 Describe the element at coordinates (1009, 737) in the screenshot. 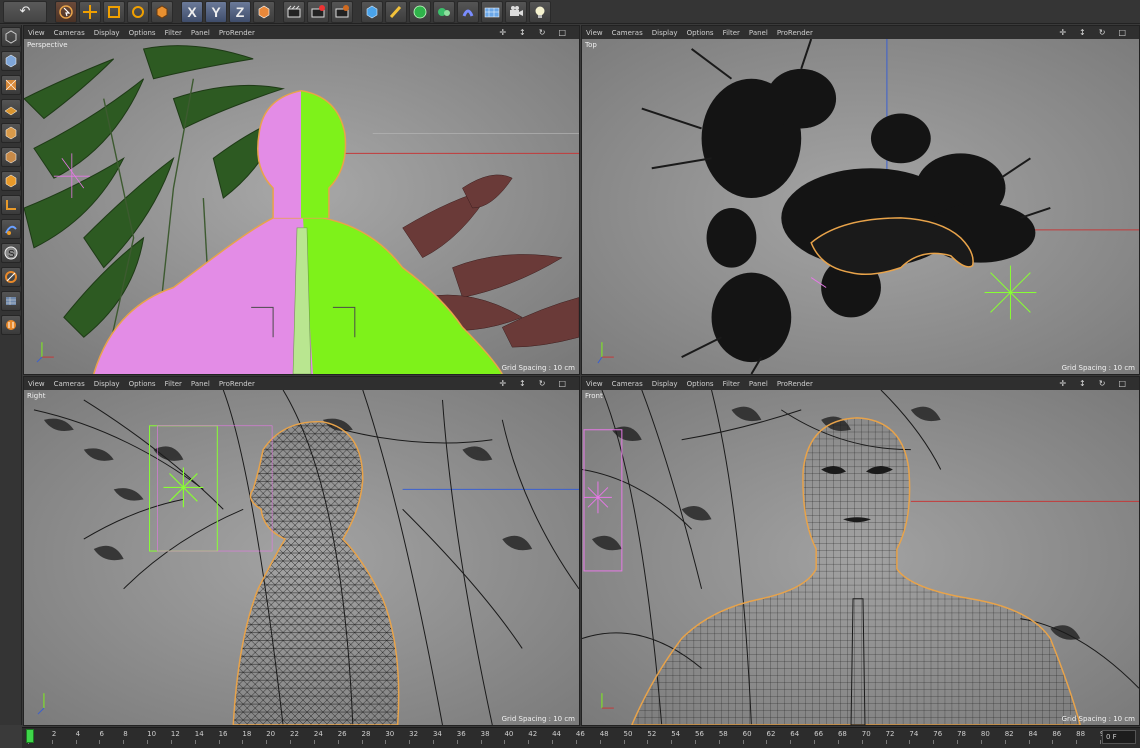

I see `timeline-tick: 82` at that location.